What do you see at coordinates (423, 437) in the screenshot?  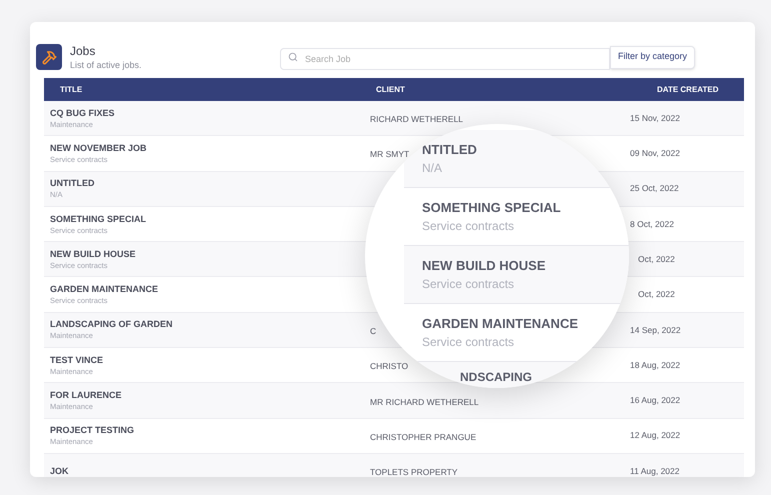 I see `client-name: CHRISTOPHER PRANGUE` at bounding box center [423, 437].